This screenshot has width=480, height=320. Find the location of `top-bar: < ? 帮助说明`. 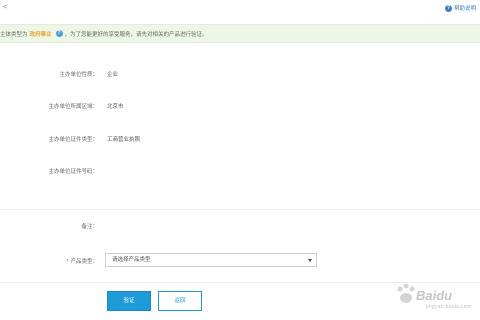

top-bar: < ? 帮助说明 is located at coordinates (240, 9).